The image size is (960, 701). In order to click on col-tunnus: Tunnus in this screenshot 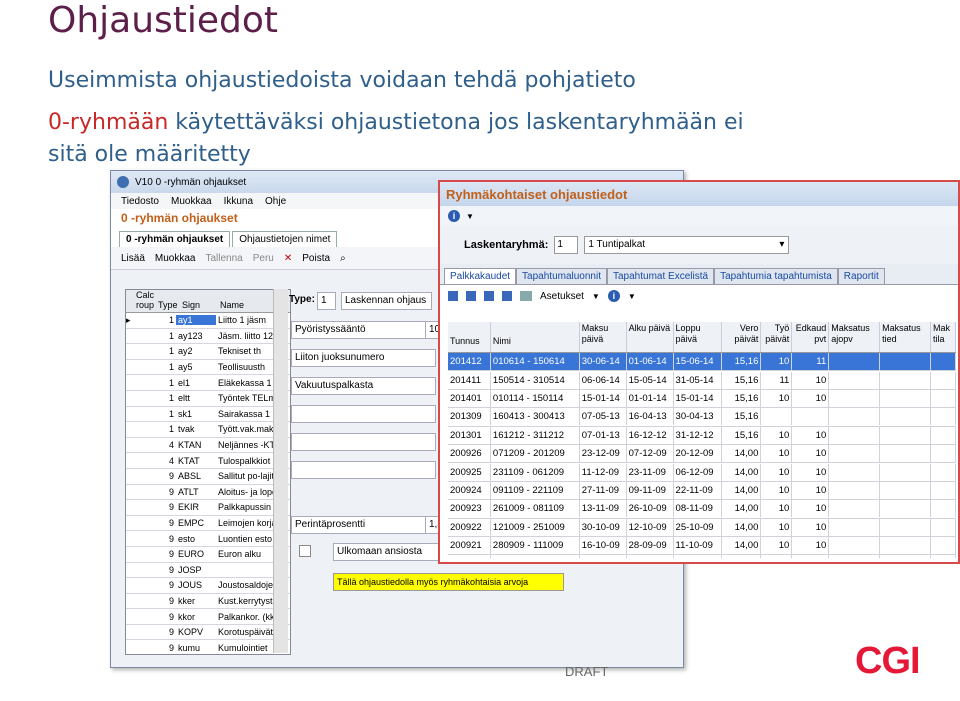, I will do `click(469, 337)`.